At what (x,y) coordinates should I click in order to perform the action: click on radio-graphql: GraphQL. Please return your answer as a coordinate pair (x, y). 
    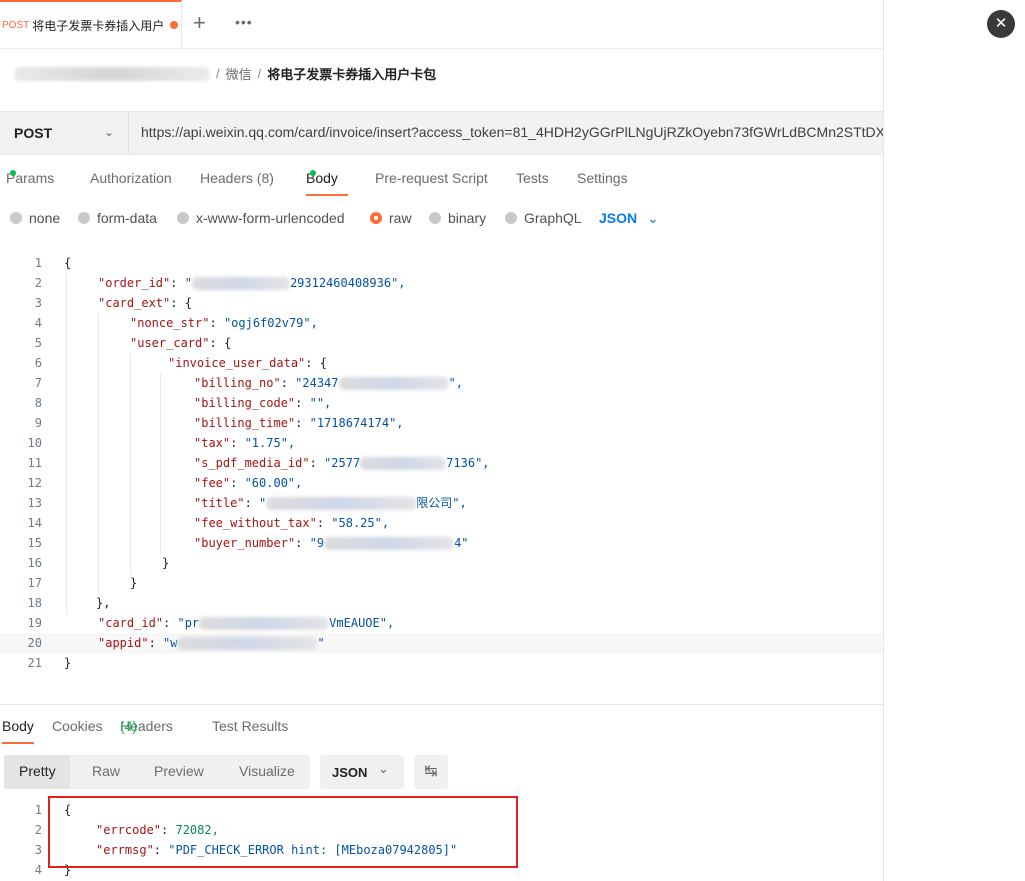
    Looking at the image, I should click on (543, 218).